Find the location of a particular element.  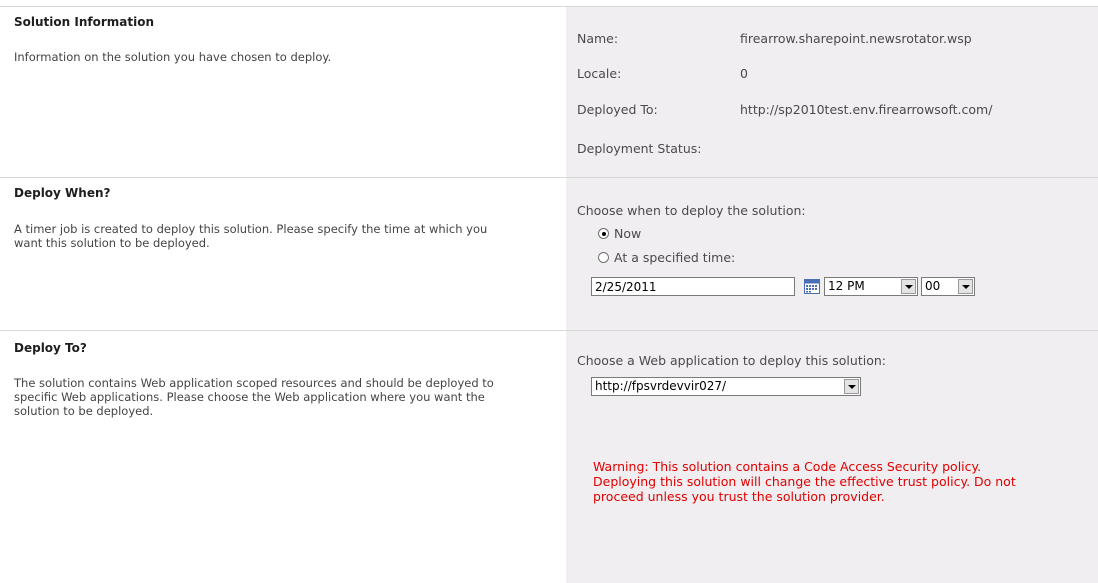

minute-select-value: 00 is located at coordinates (933, 286).